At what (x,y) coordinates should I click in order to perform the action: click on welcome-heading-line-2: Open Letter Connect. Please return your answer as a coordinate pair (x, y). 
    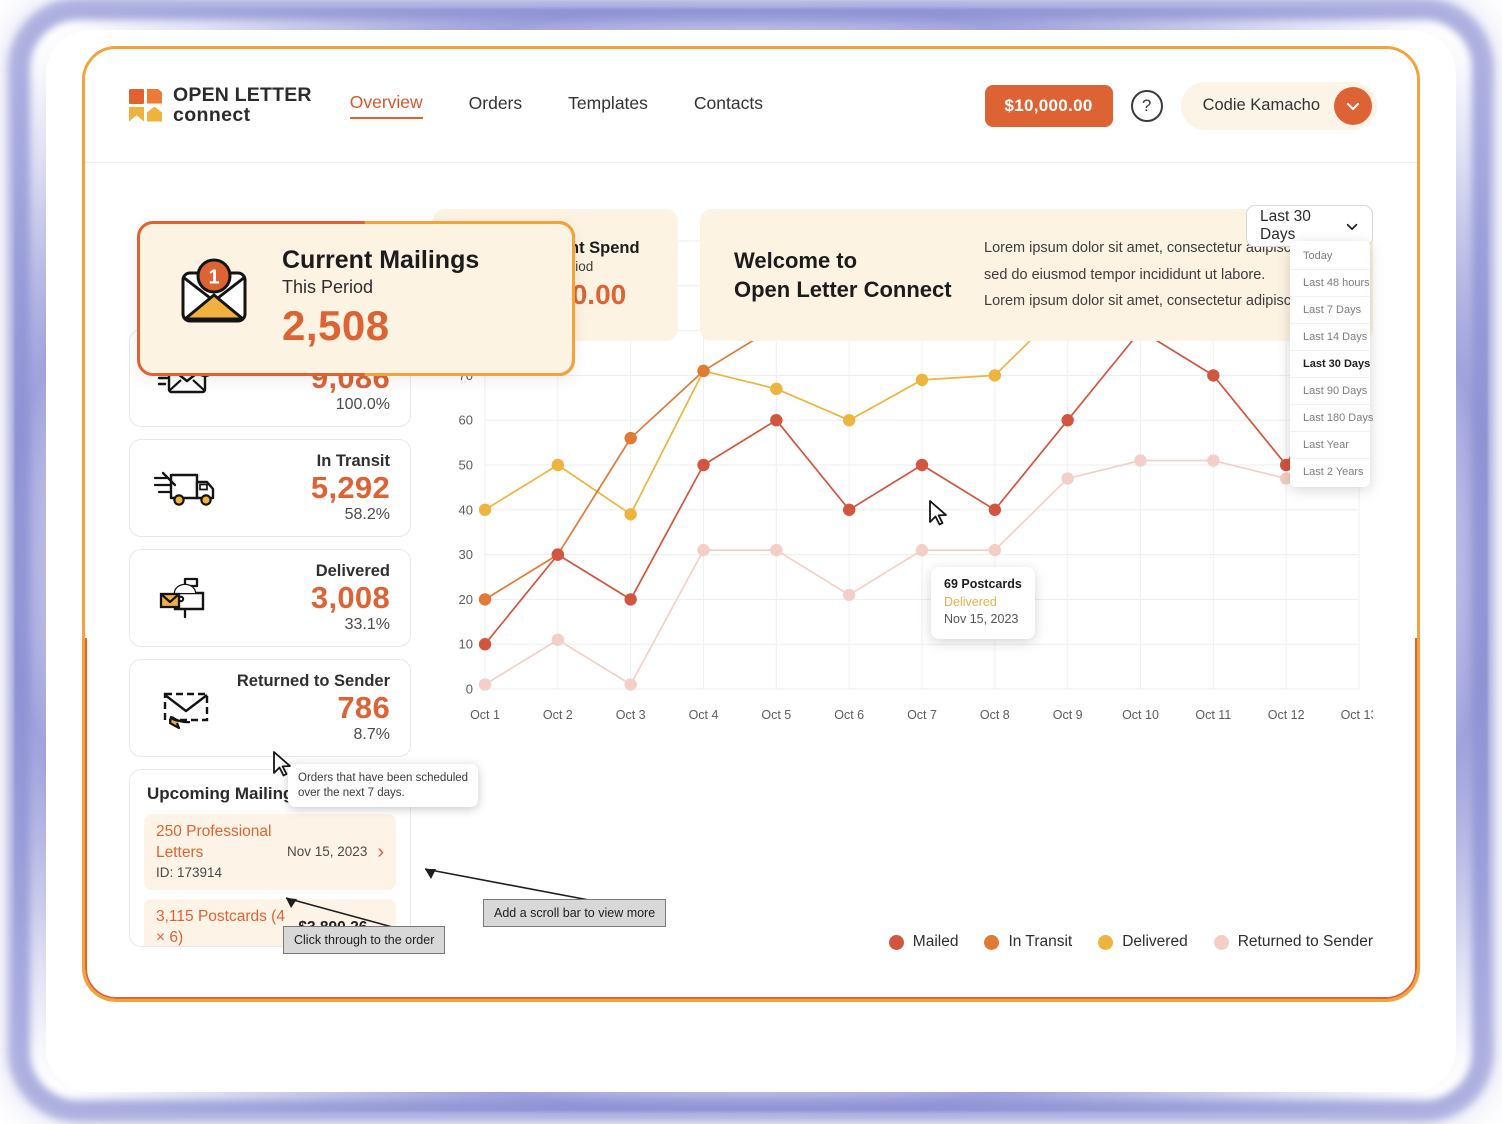
    Looking at the image, I should click on (843, 289).